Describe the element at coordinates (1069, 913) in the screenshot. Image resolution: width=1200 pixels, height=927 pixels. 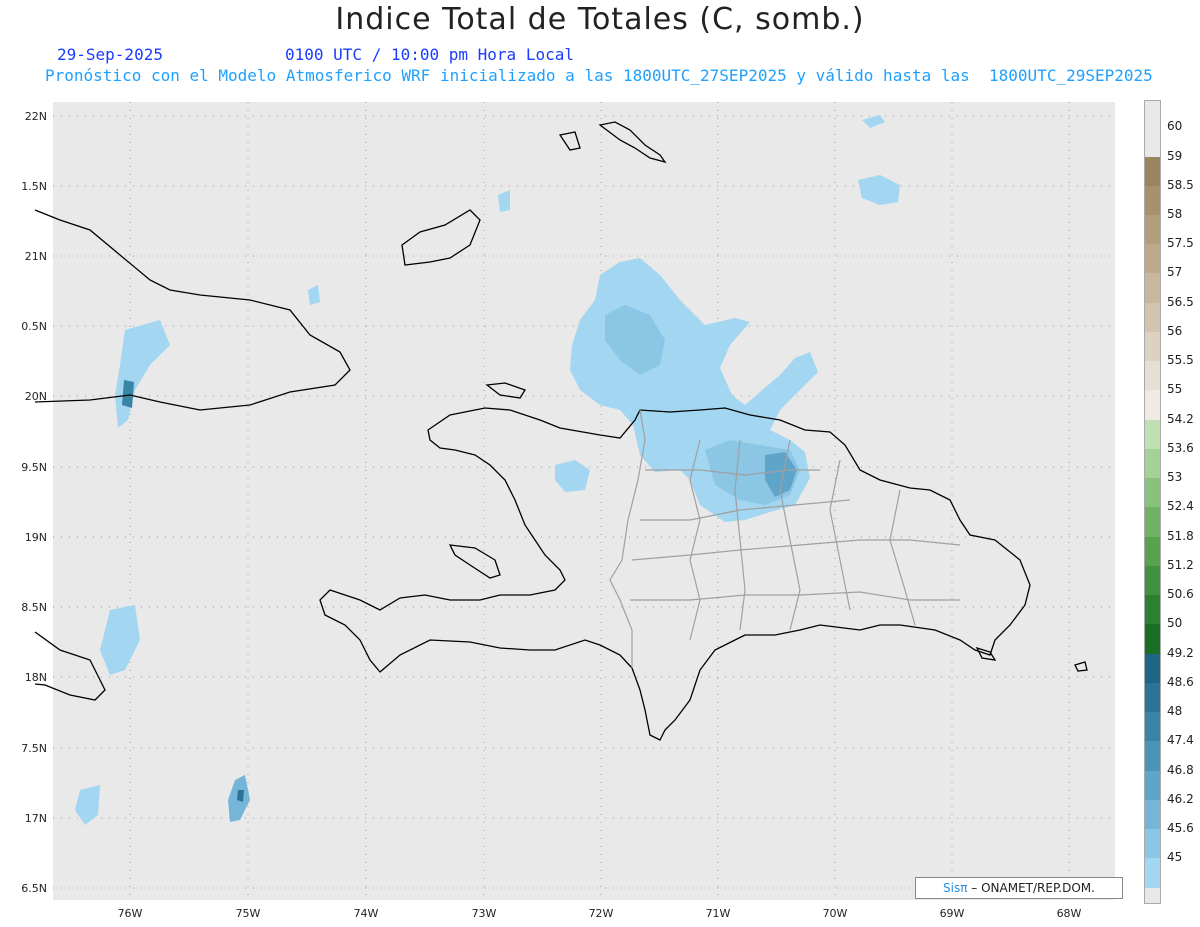
I see `longitude-label: 68W` at that location.